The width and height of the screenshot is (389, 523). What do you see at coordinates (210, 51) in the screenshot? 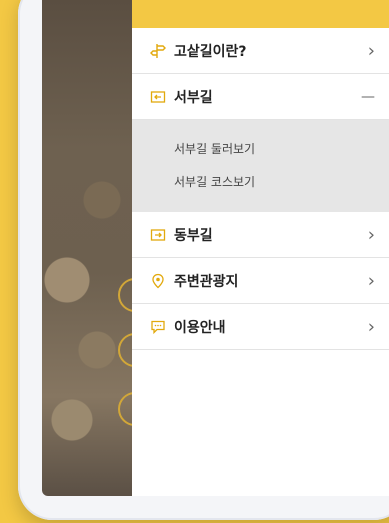
I see `menu-item-label: 고샅길이란?` at bounding box center [210, 51].